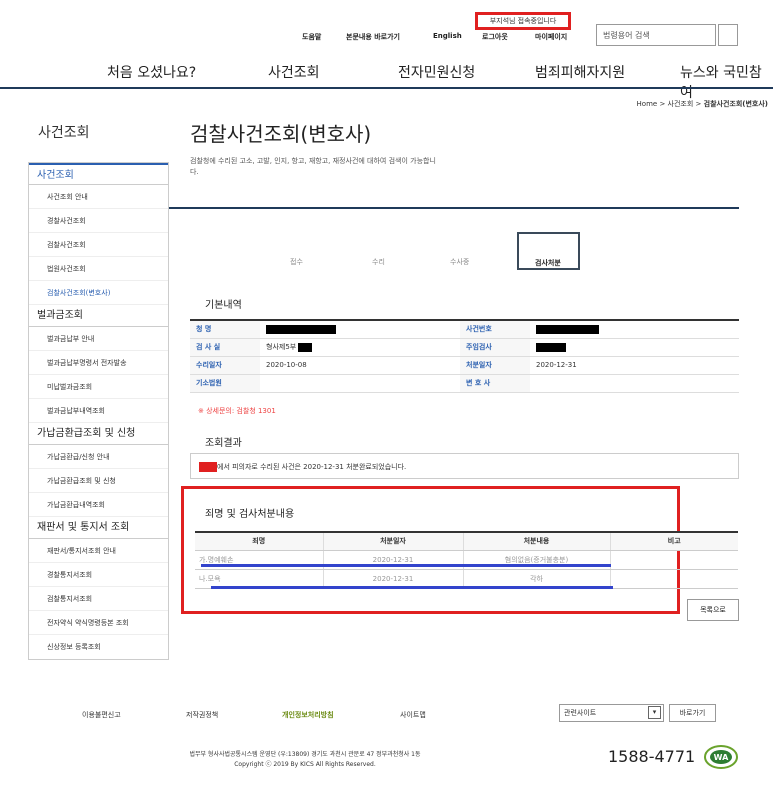  I want to click on sidebar-item: 경찰사건조회, so click(98, 221).